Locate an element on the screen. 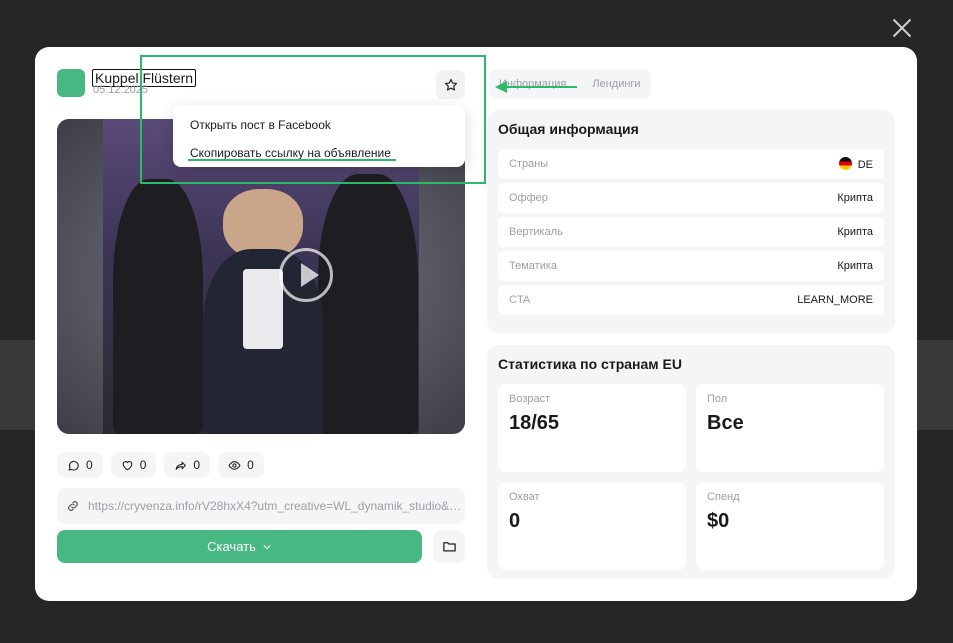  germany-flag-icon is located at coordinates (845, 163).